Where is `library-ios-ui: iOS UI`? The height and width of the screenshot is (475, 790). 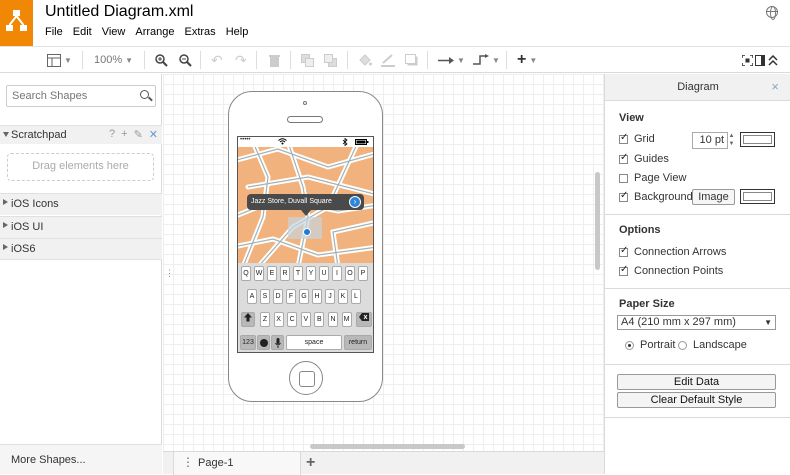
library-ios-ui: iOS UI is located at coordinates (81, 227).